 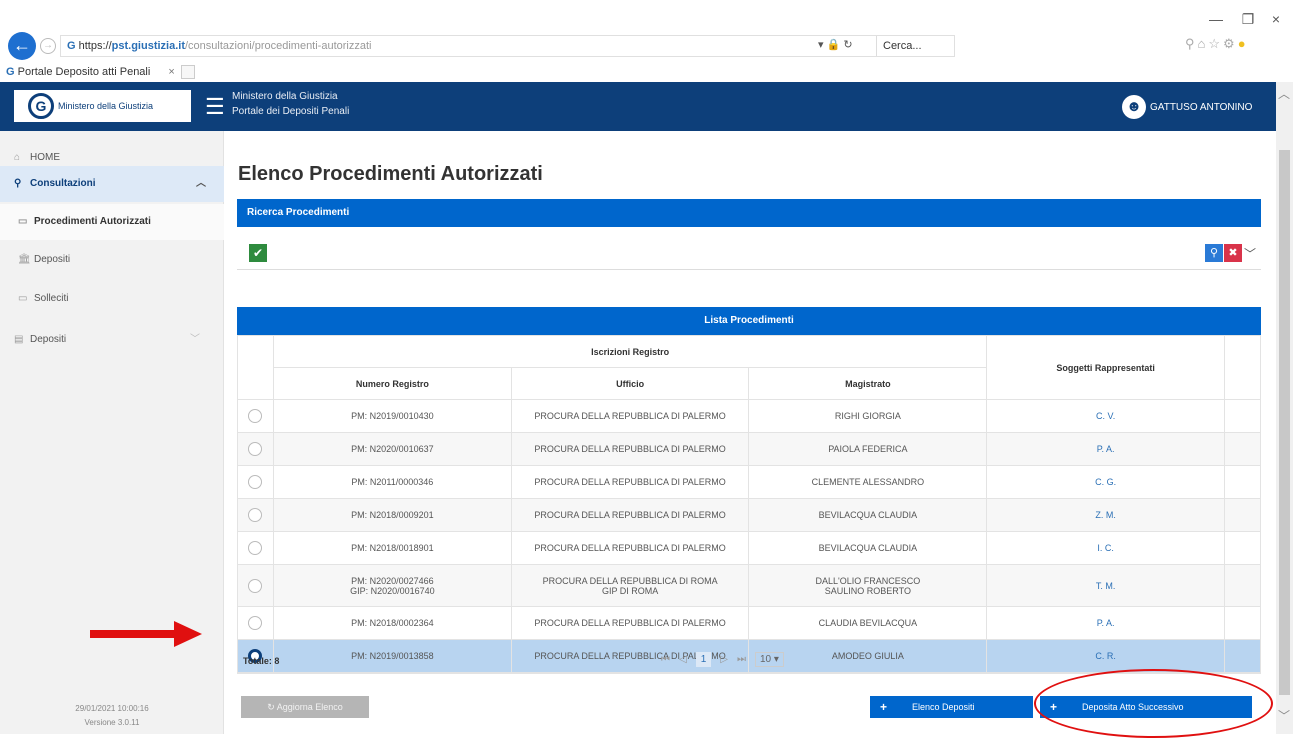 I want to click on soggetti-link: I. C., so click(x=1105, y=548).